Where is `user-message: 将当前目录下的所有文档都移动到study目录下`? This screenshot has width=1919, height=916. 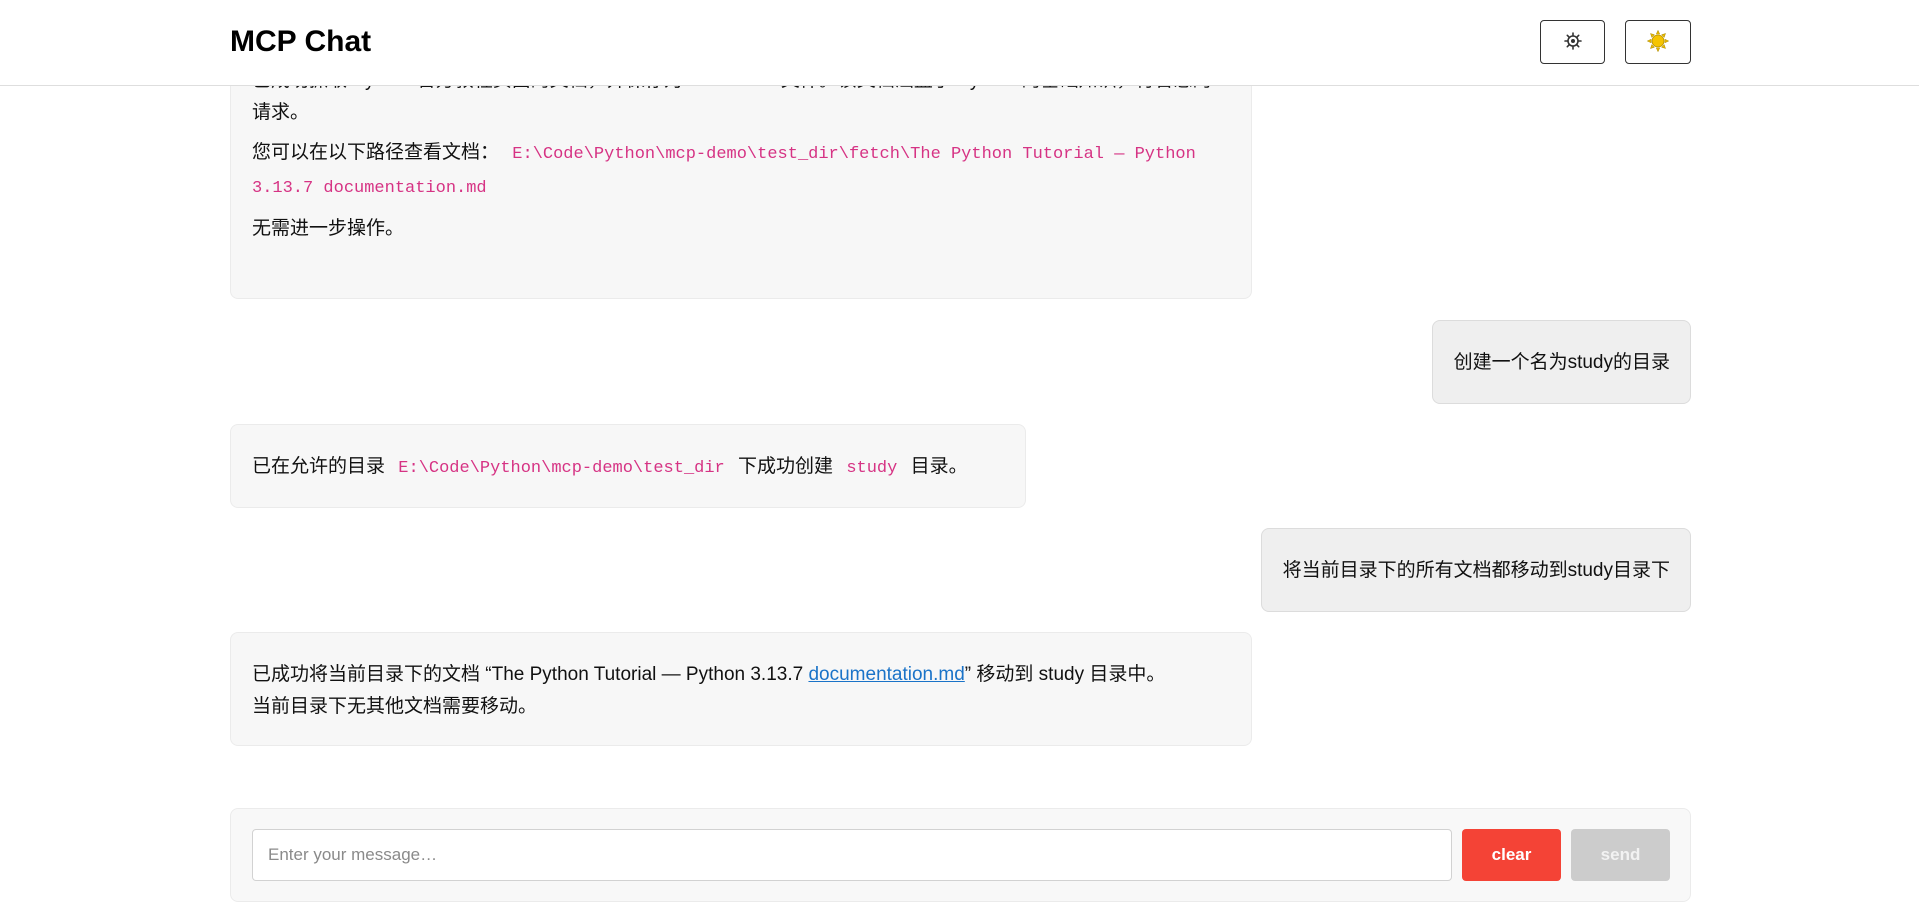 user-message: 将当前目录下的所有文档都移动到study目录下 is located at coordinates (1475, 570).